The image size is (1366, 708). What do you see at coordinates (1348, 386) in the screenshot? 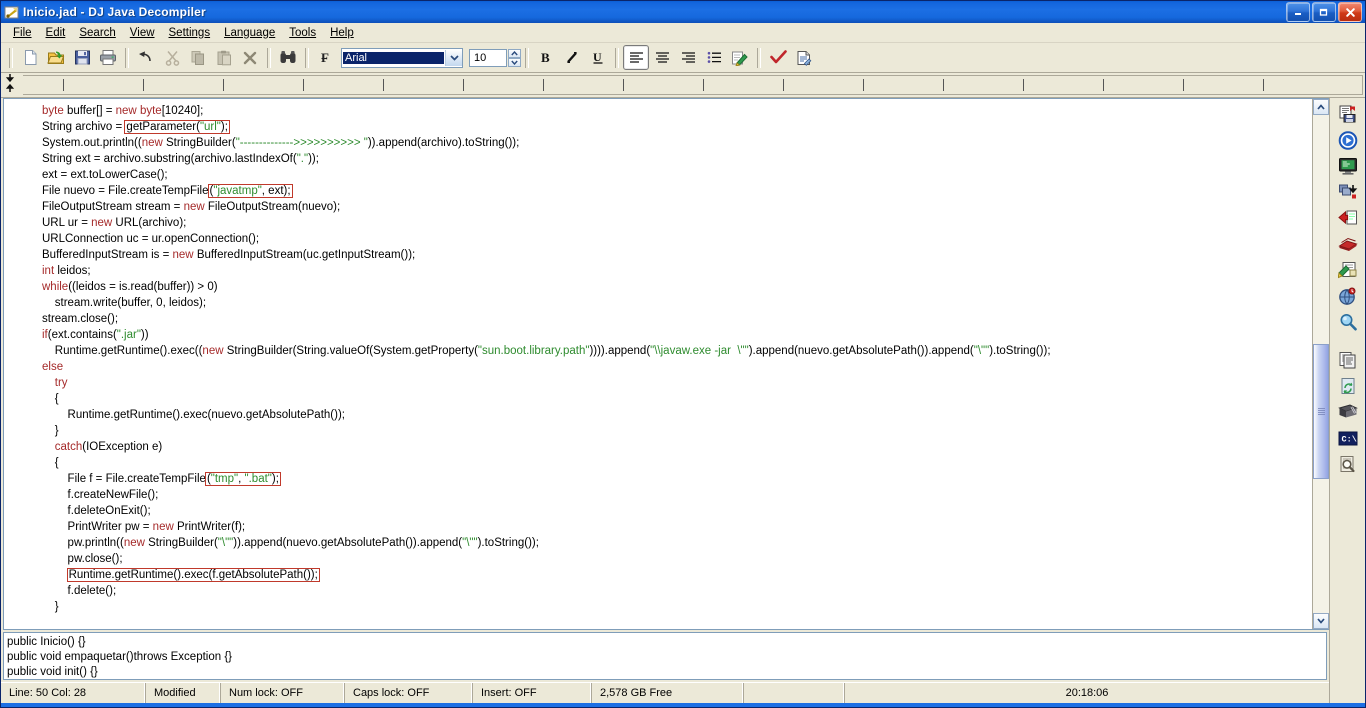
I see `refresh-document-icon` at bounding box center [1348, 386].